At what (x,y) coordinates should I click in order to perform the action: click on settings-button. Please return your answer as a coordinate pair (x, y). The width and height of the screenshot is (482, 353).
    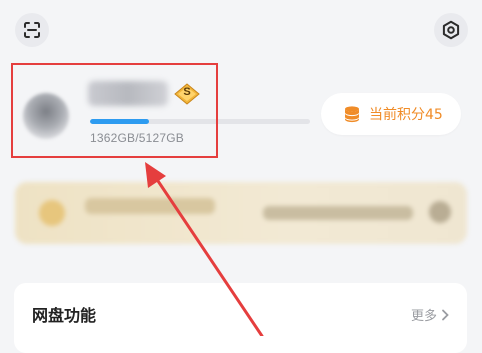
    Looking at the image, I should click on (451, 30).